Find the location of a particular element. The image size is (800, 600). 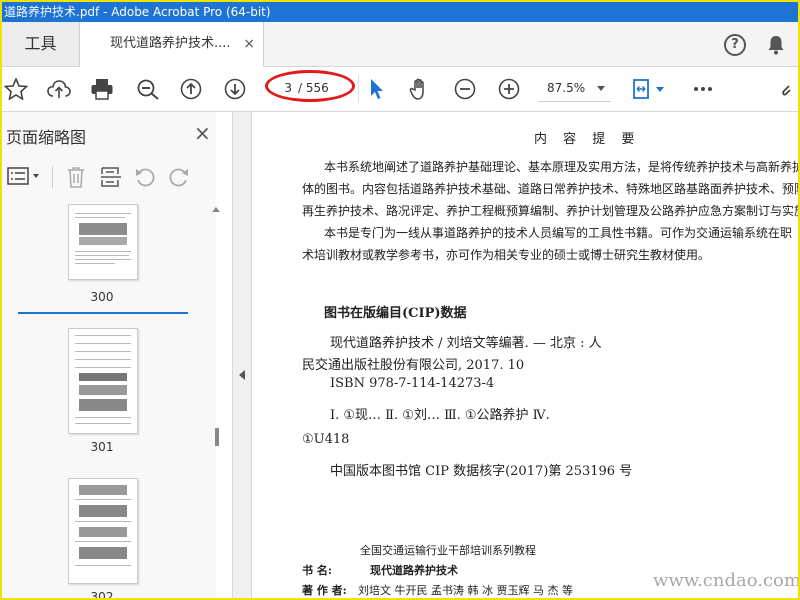

sidebar-toolbar is located at coordinates (109, 176).